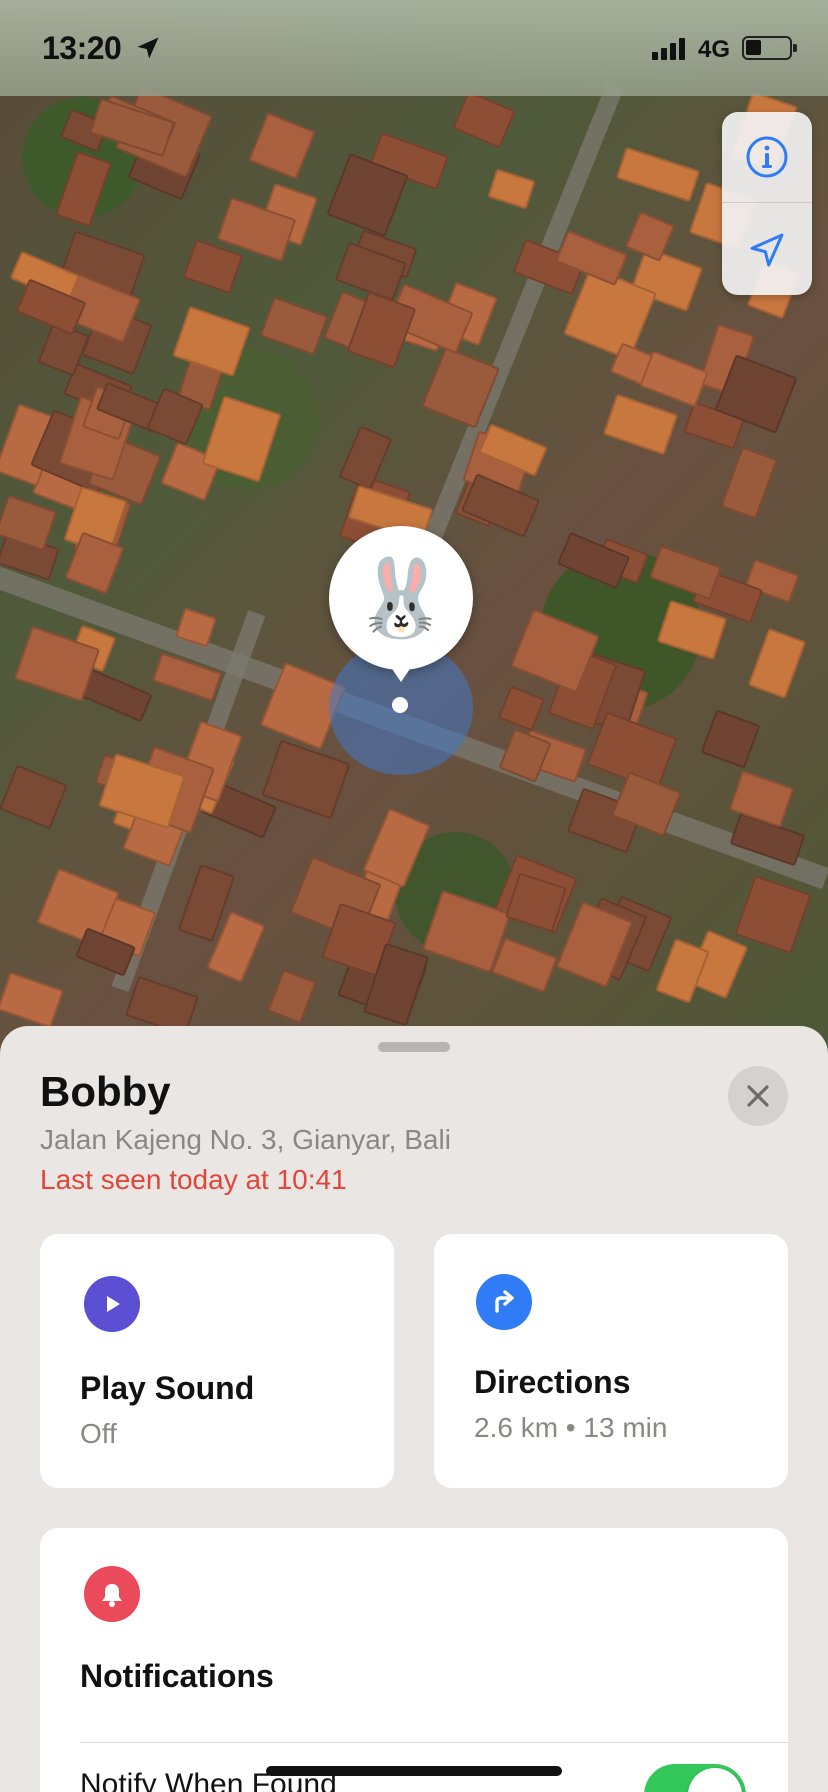 The image size is (828, 1792). What do you see at coordinates (82, 48) in the screenshot?
I see `status-time: 13:20` at bounding box center [82, 48].